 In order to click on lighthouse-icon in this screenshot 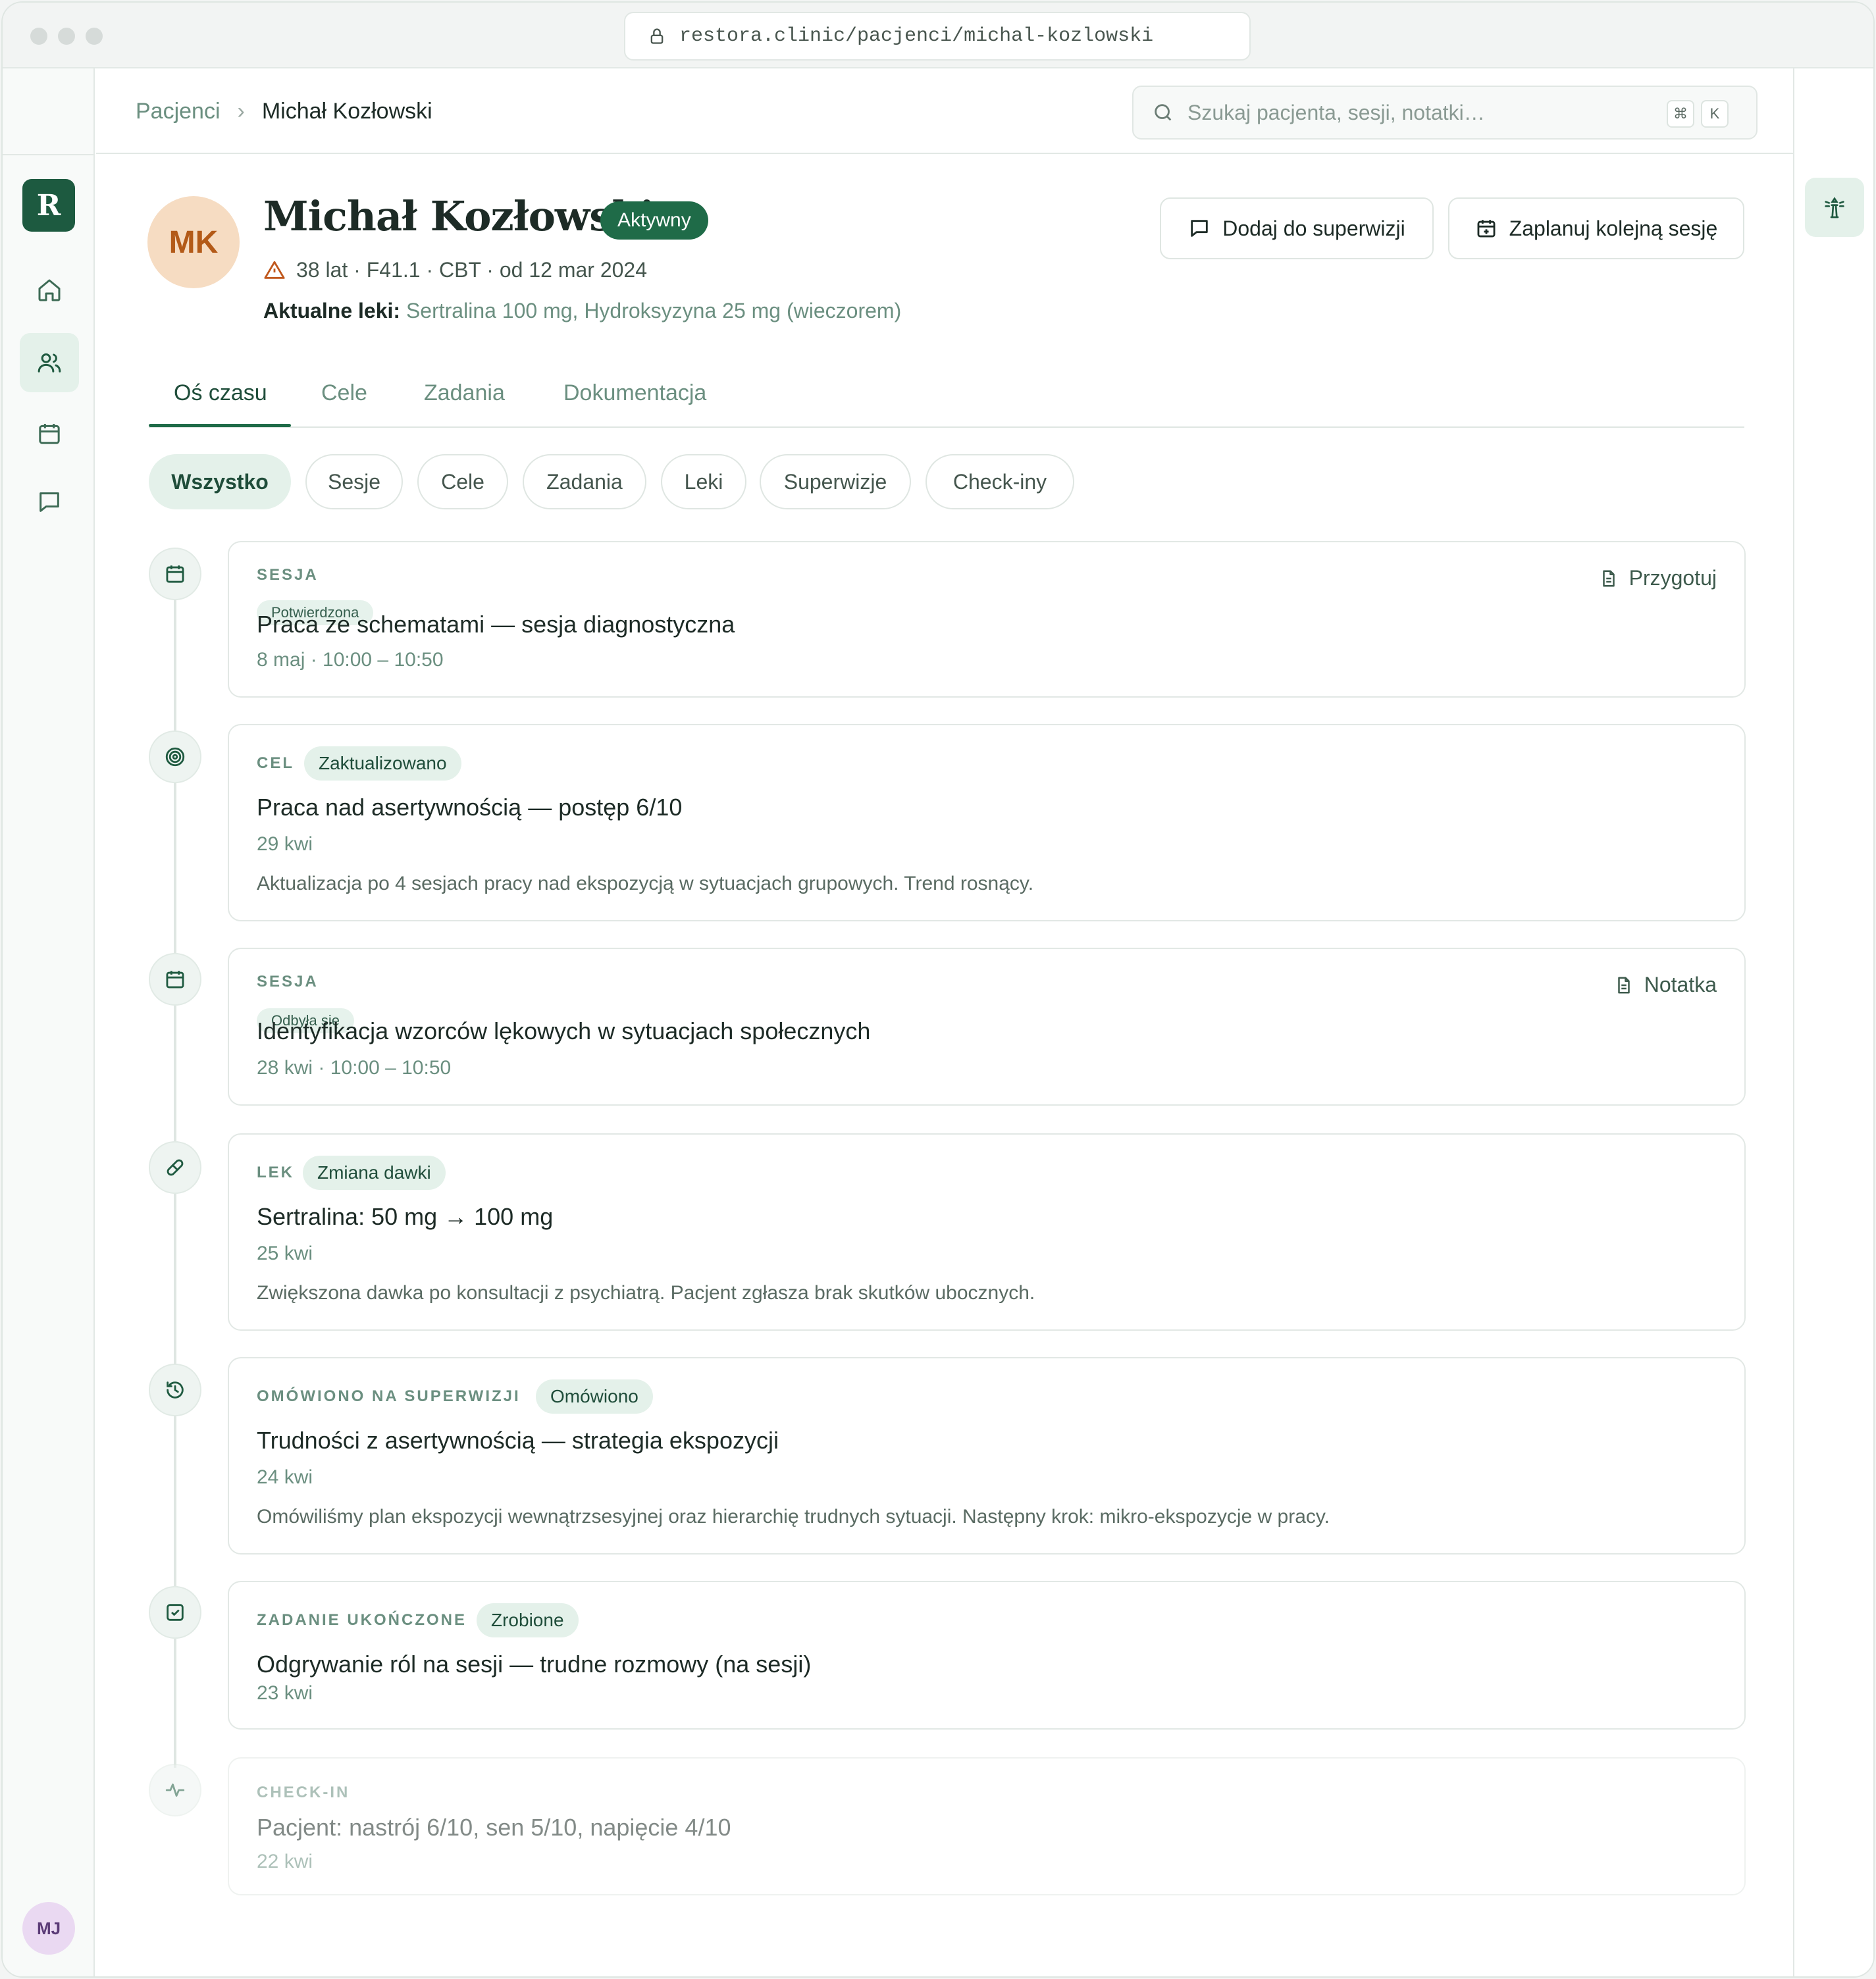, I will do `click(1834, 208)`.